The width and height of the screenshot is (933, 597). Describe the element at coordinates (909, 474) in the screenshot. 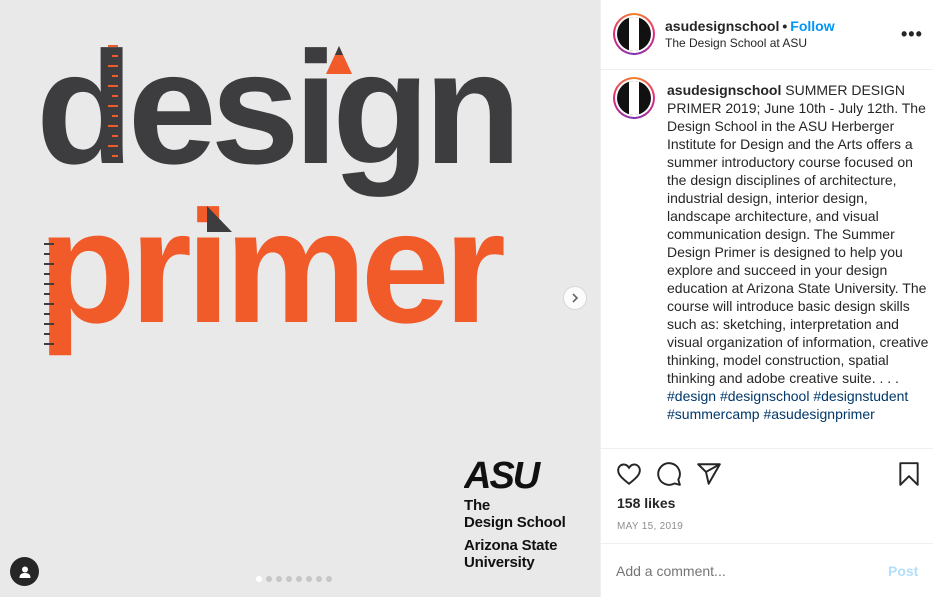

I see `bookmark-icon` at that location.